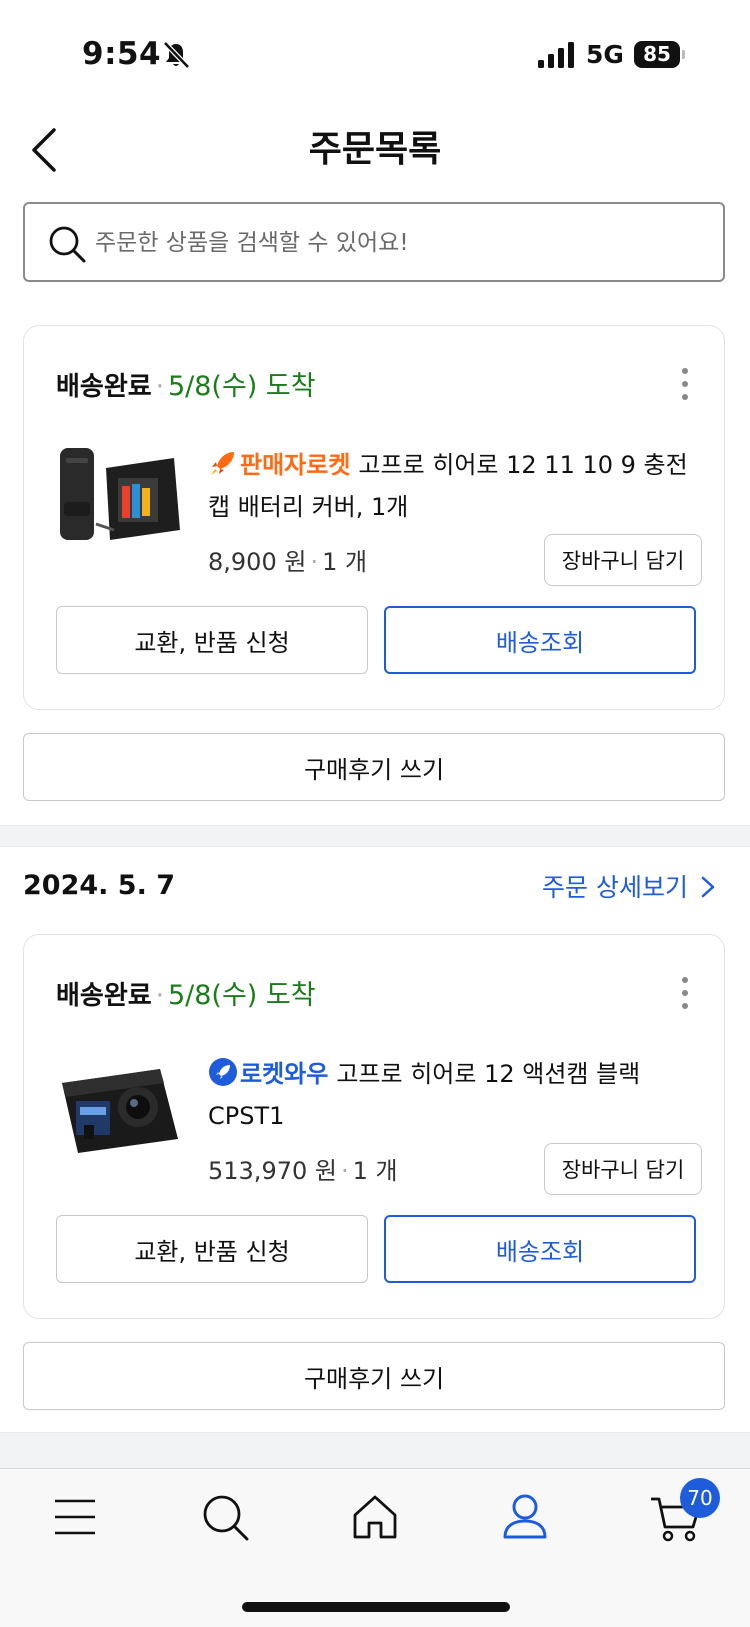 This screenshot has width=750, height=1627. I want to click on page-title: 주문목록, so click(375, 149).